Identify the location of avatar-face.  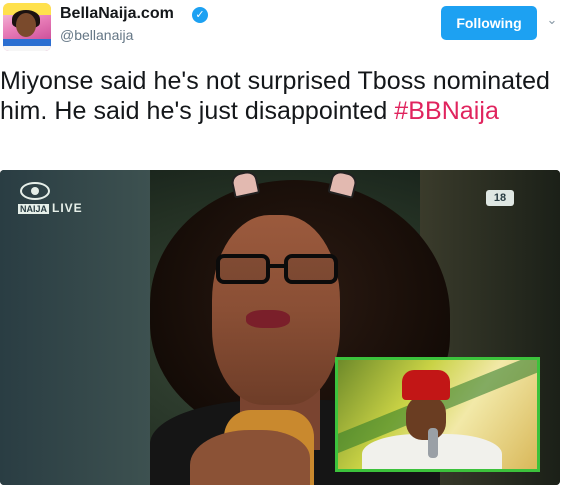
(26, 25).